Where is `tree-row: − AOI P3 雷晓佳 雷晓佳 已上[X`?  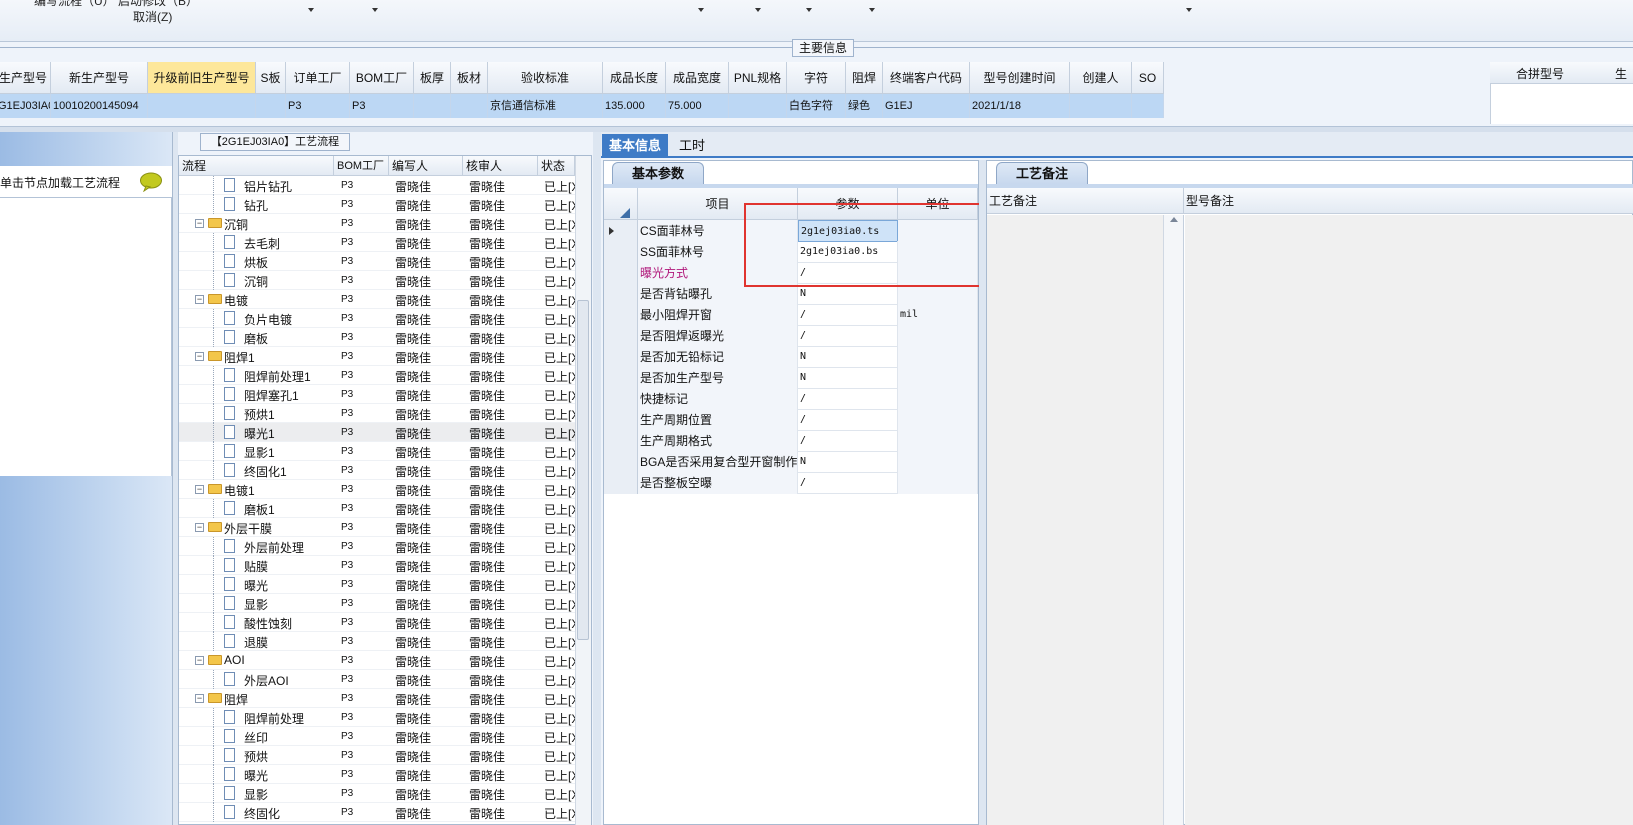 tree-row: − AOI P3 雷晓佳 雷晓佳 已上[X is located at coordinates (377, 660).